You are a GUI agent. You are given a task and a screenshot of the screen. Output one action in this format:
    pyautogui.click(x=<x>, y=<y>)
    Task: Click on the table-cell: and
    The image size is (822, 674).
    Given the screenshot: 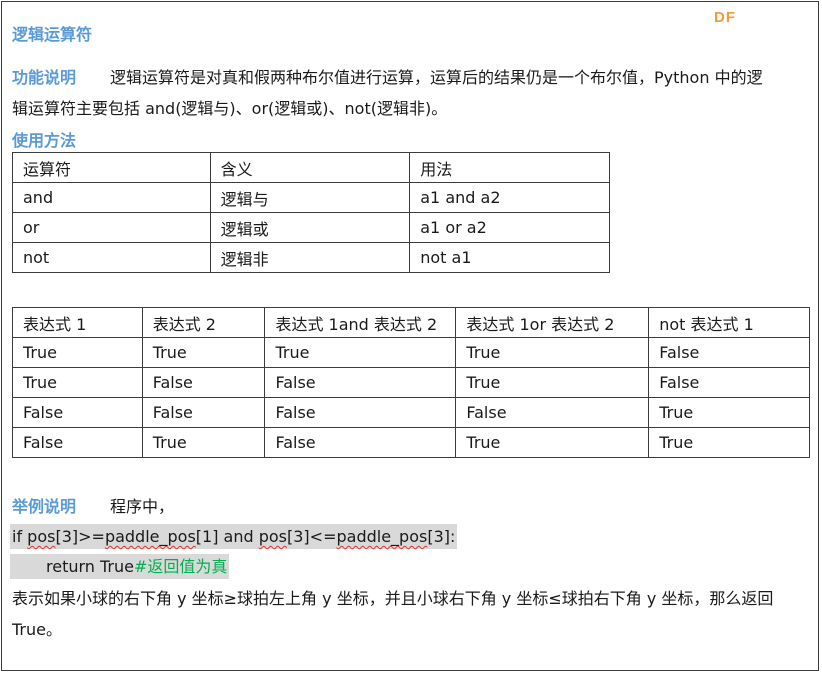 What is the action you would take?
    pyautogui.click(x=111, y=197)
    